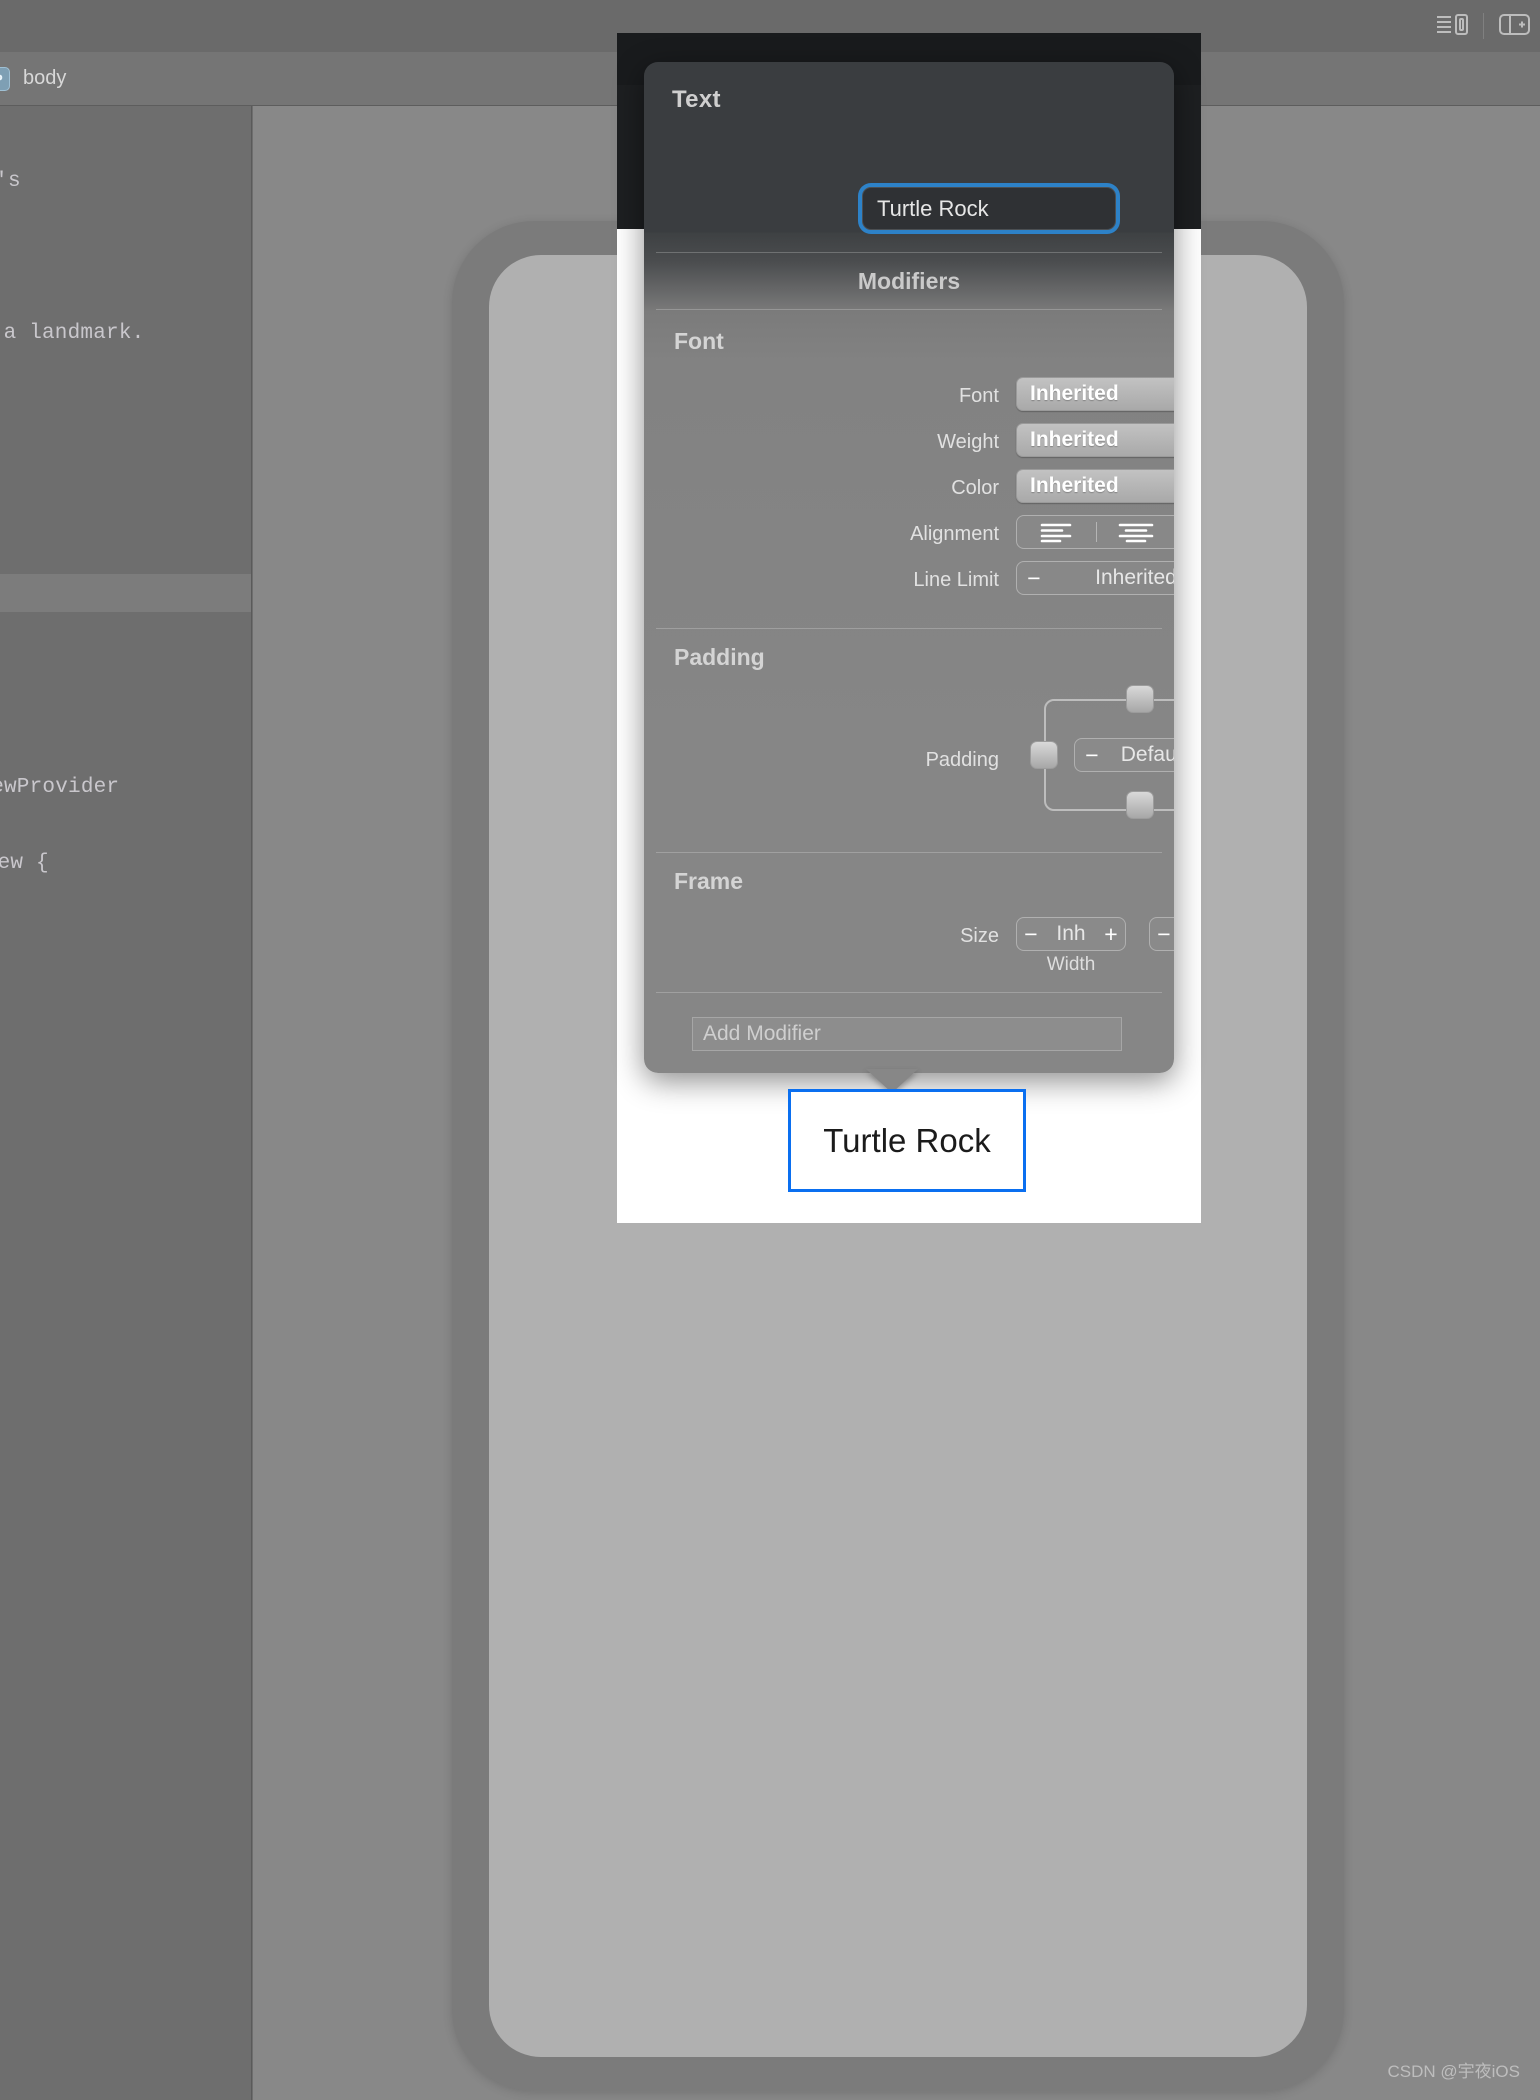 The height and width of the screenshot is (2100, 1540). I want to click on text-value-input, so click(989, 208).